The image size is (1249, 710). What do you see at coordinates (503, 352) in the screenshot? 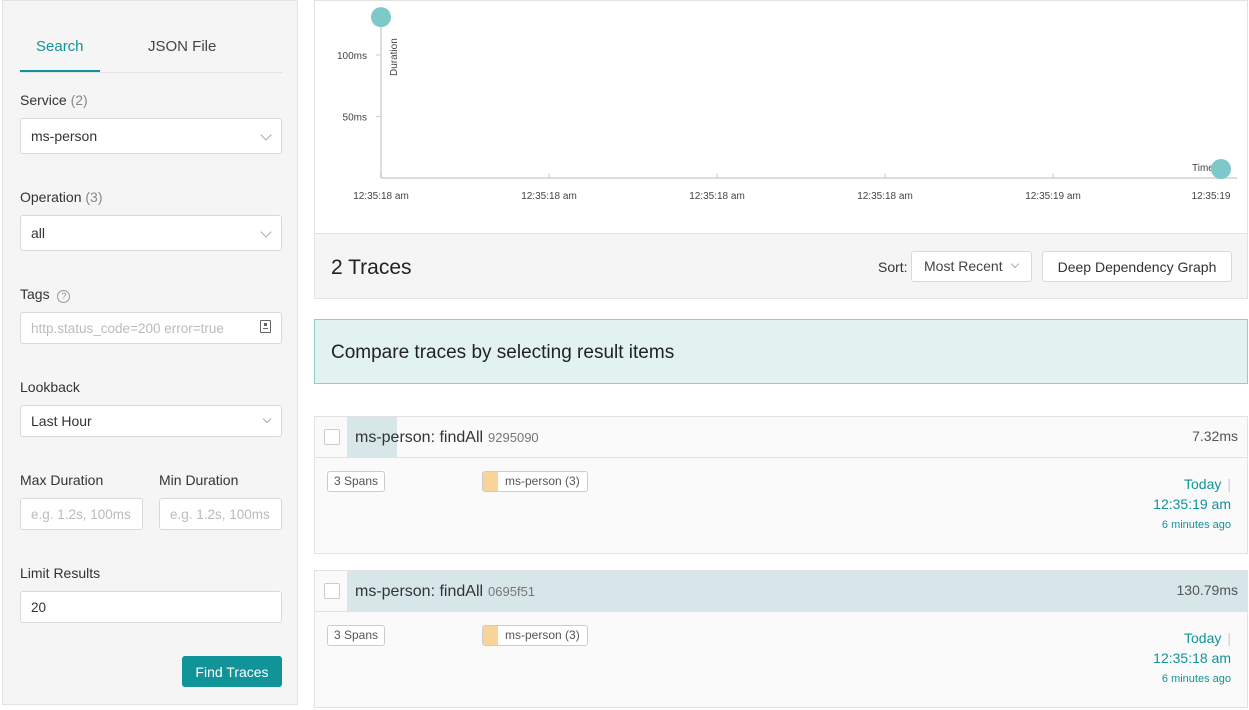
I see `compare-banner-text: Compare traces by selecting result items` at bounding box center [503, 352].